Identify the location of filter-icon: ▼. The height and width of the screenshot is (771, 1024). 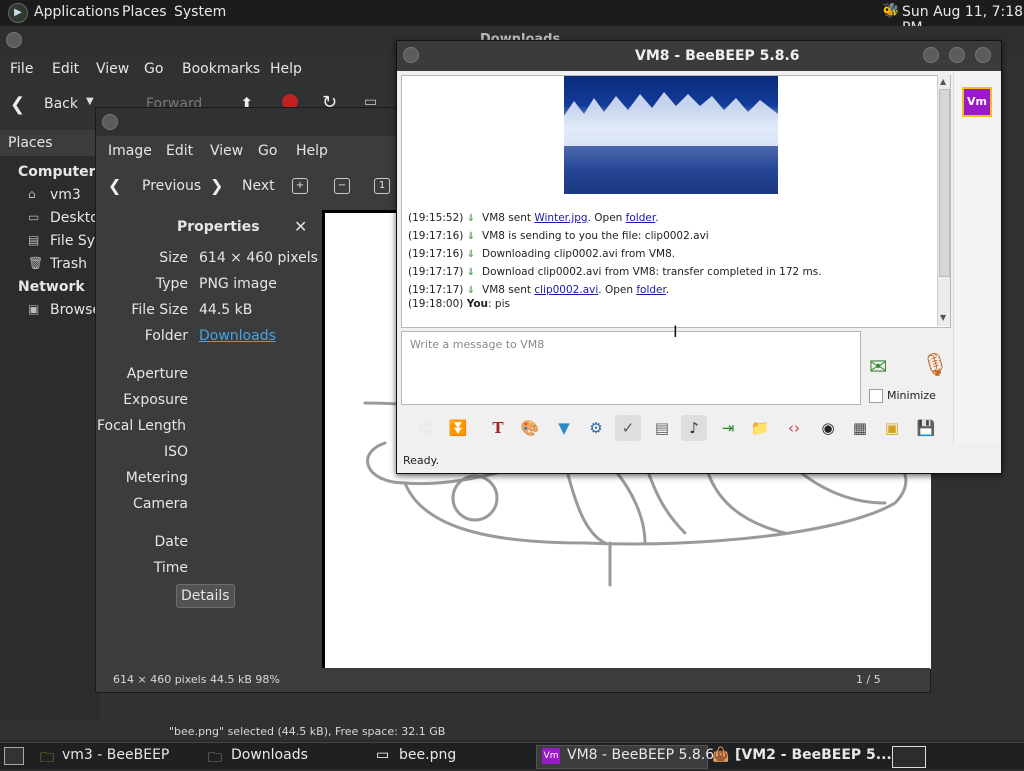
(564, 428).